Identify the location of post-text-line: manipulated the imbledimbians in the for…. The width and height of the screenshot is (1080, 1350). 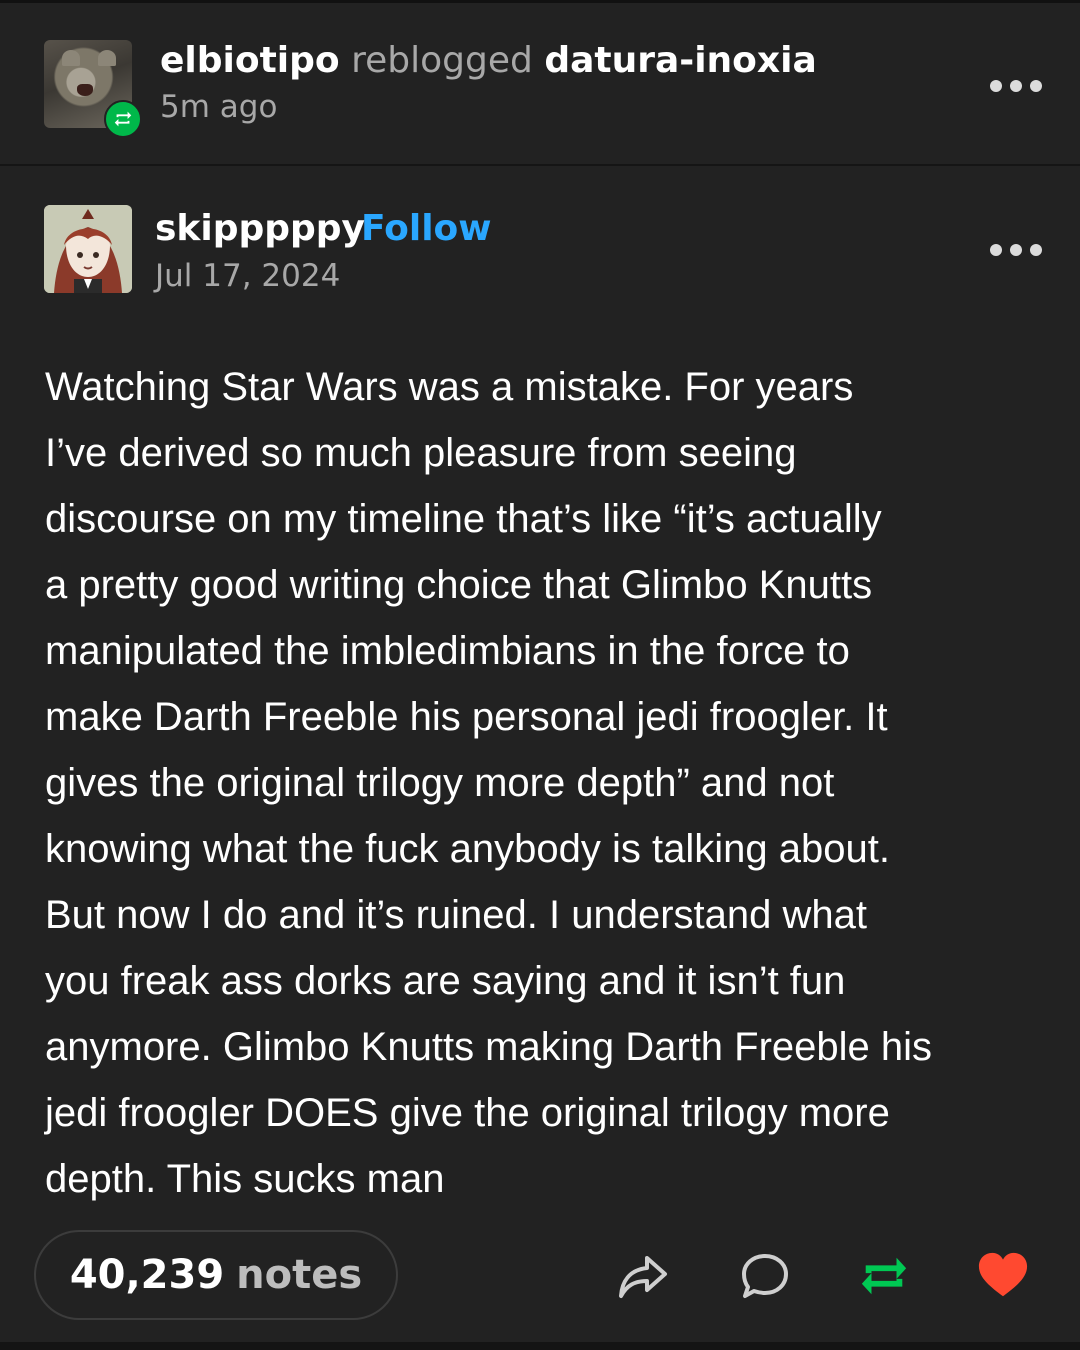
(447, 651).